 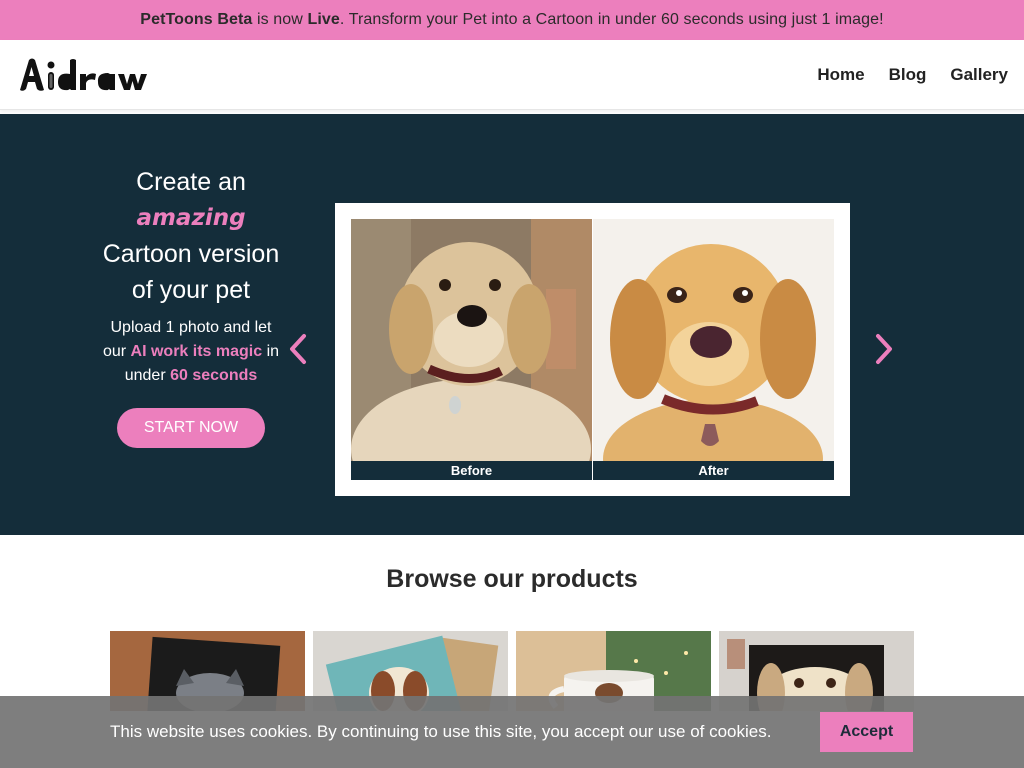 I want to click on nav-gallery: Gallery, so click(x=979, y=75).